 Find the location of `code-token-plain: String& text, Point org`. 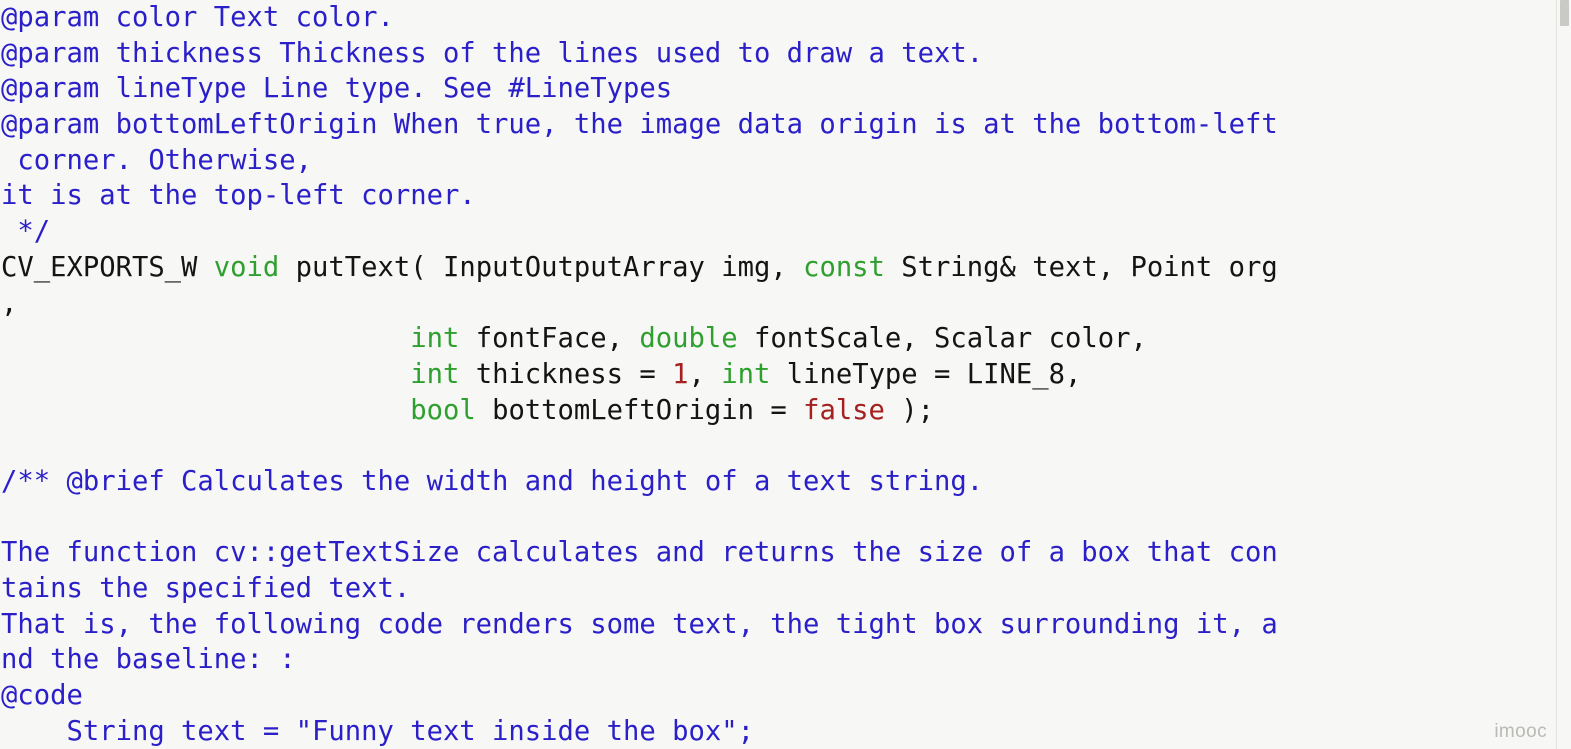

code-token-plain: String& text, Point org is located at coordinates (1081, 267).